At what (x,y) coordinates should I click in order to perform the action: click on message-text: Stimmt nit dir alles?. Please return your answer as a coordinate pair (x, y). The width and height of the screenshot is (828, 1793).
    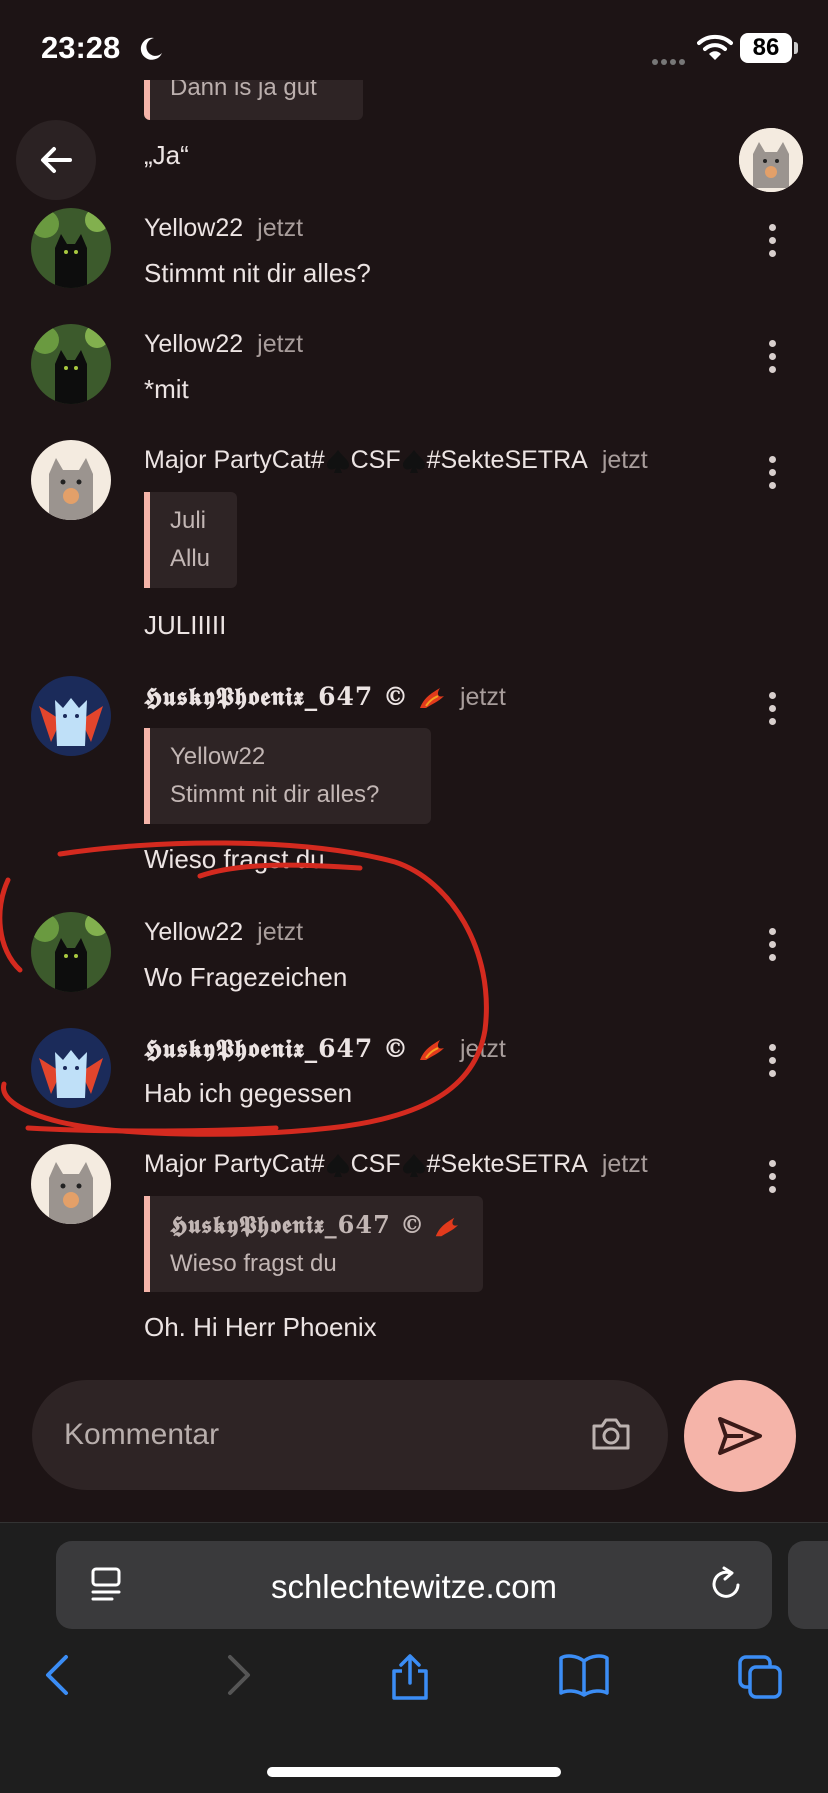
    Looking at the image, I should click on (257, 273).